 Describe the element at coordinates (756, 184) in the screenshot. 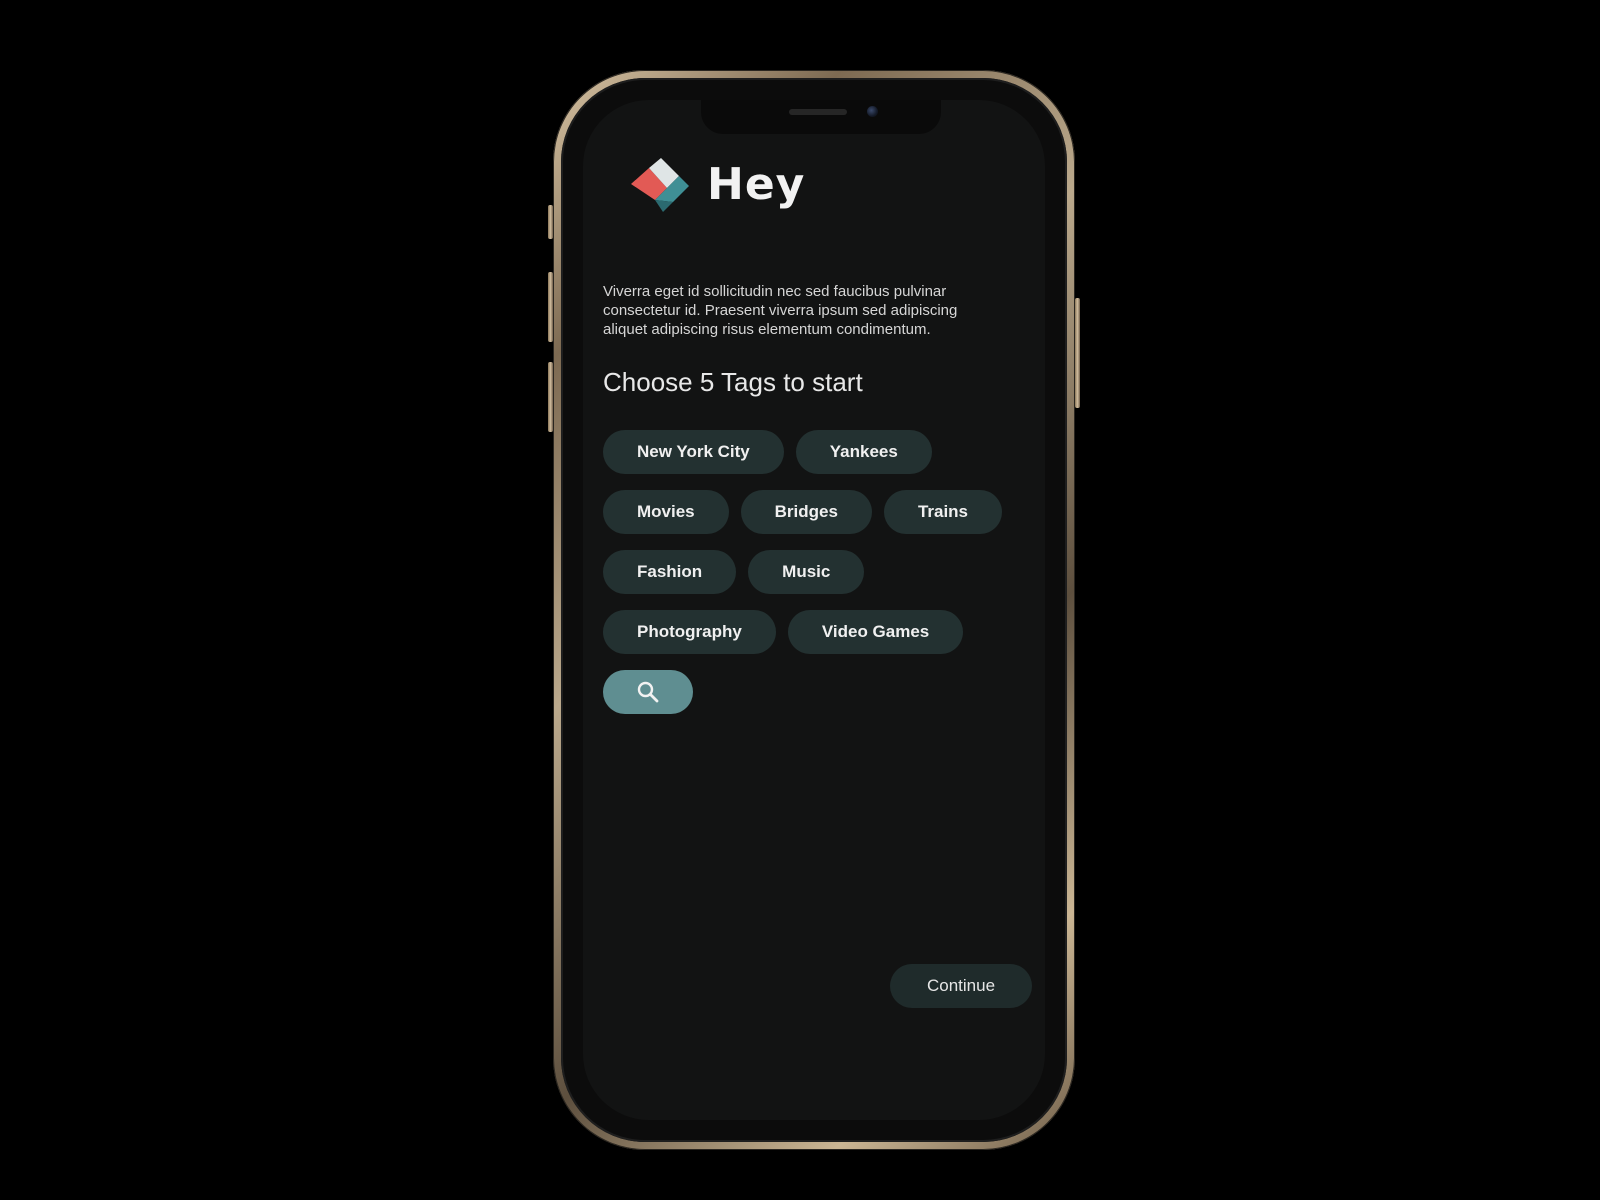

I see `app-title: Hey` at that location.